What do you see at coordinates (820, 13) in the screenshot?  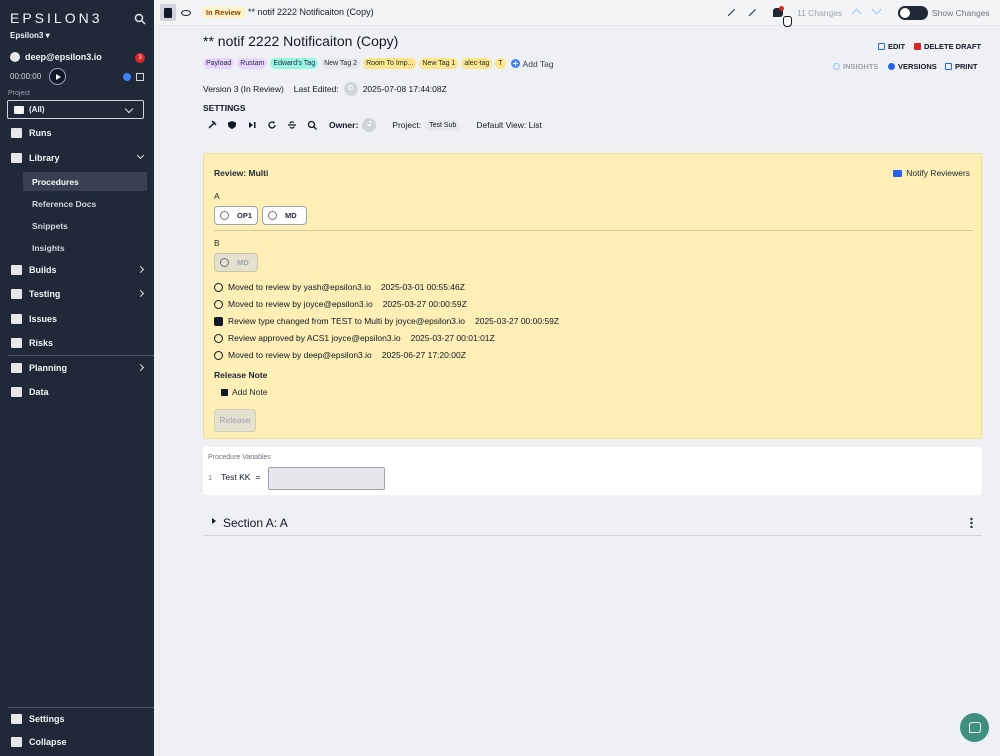 I see `changes-count: 11 Changes` at bounding box center [820, 13].